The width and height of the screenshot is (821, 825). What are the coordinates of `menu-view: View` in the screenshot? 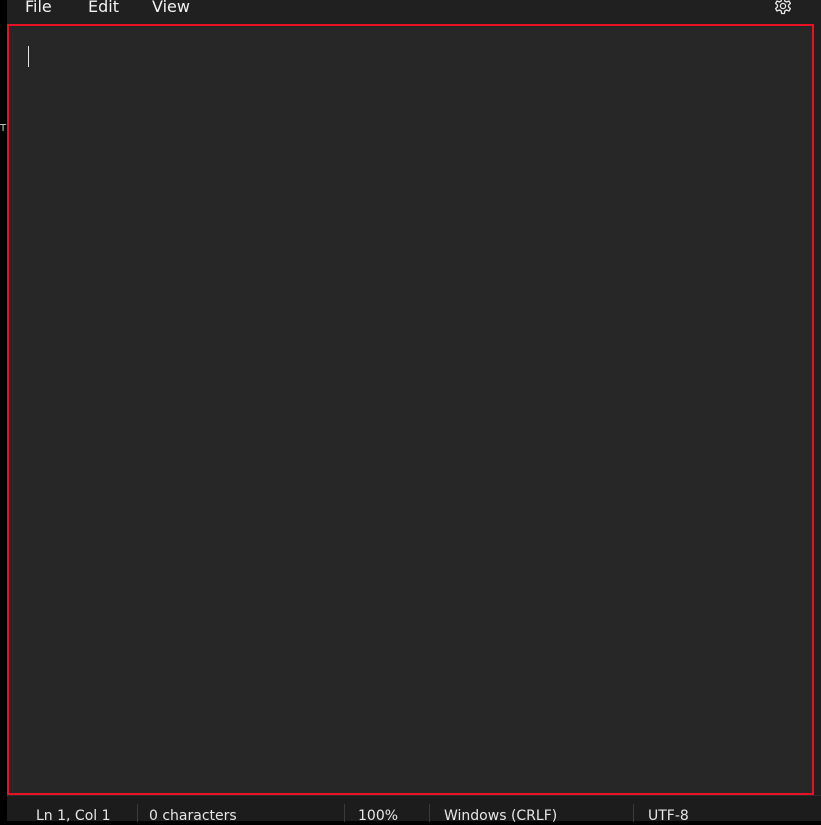 It's located at (171, 9).